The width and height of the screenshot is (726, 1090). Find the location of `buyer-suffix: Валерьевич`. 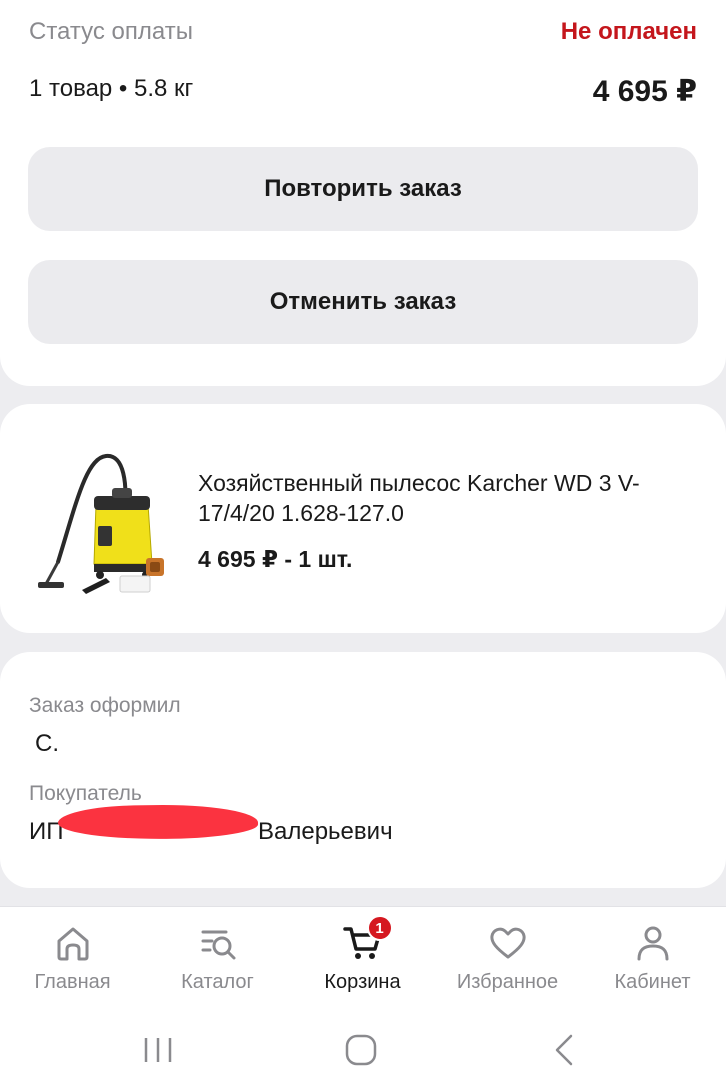

buyer-suffix: Валерьевич is located at coordinates (325, 831).